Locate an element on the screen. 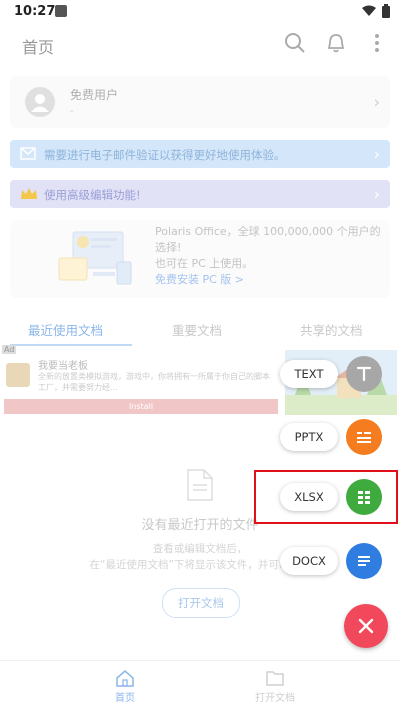  nav-home: 首页 is located at coordinates (125, 686).